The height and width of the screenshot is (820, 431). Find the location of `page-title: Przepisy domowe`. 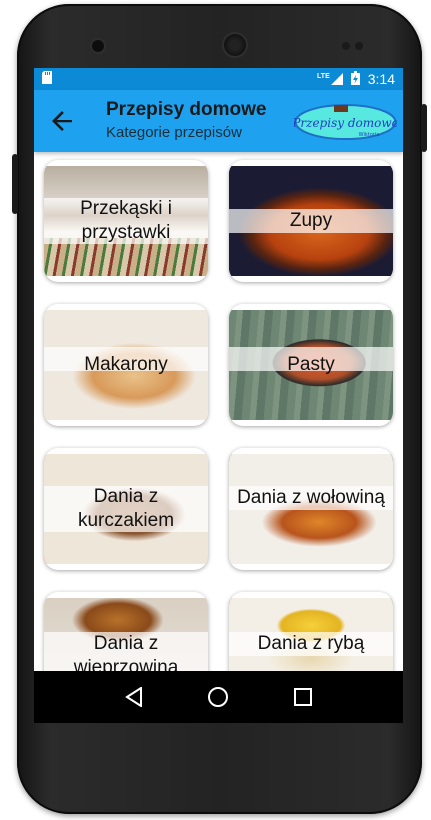

page-title: Przepisy domowe is located at coordinates (186, 109).